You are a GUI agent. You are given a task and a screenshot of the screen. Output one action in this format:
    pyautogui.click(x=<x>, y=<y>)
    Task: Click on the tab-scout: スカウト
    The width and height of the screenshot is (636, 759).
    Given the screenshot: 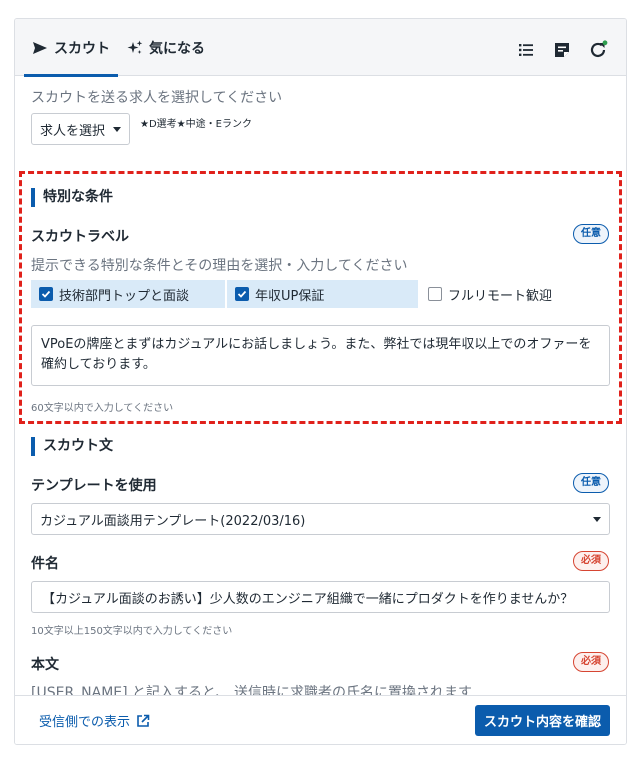 What is the action you would take?
    pyautogui.click(x=71, y=48)
    